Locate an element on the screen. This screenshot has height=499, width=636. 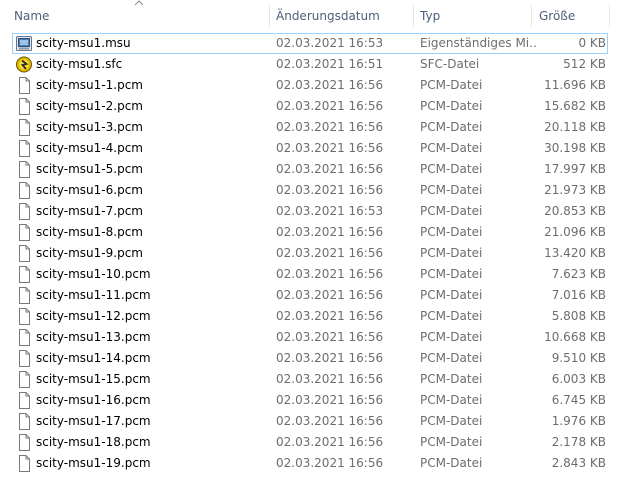
file-name: scity-msu1-13.pcm is located at coordinates (93, 337).